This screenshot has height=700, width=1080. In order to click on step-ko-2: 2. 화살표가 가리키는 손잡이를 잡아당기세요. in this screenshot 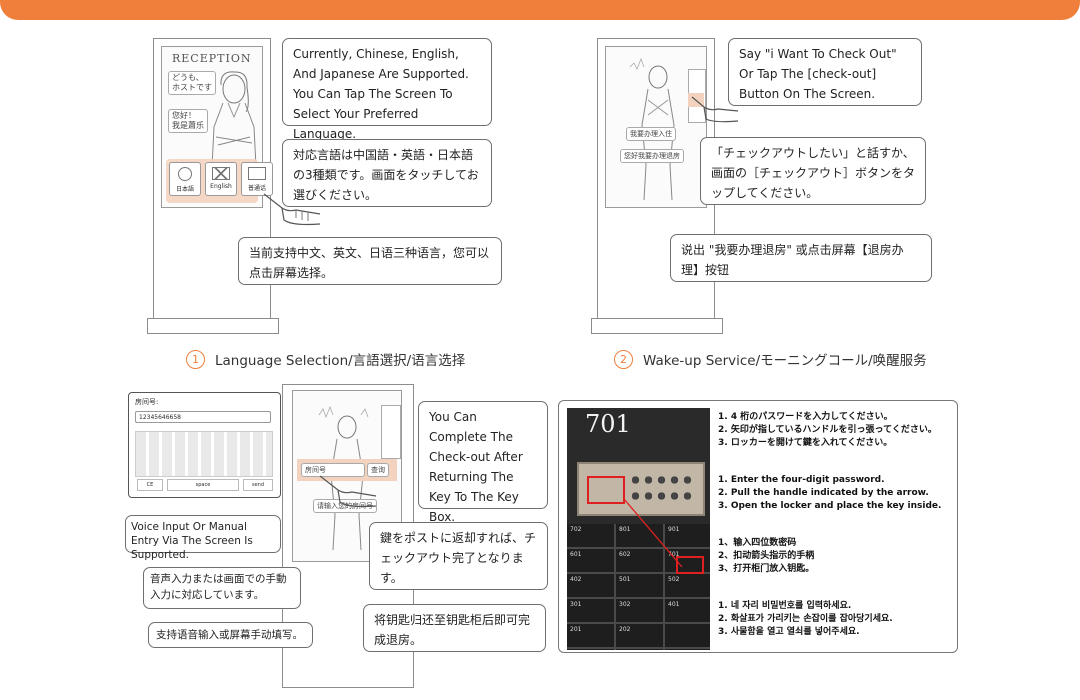, I will do `click(805, 619)`.